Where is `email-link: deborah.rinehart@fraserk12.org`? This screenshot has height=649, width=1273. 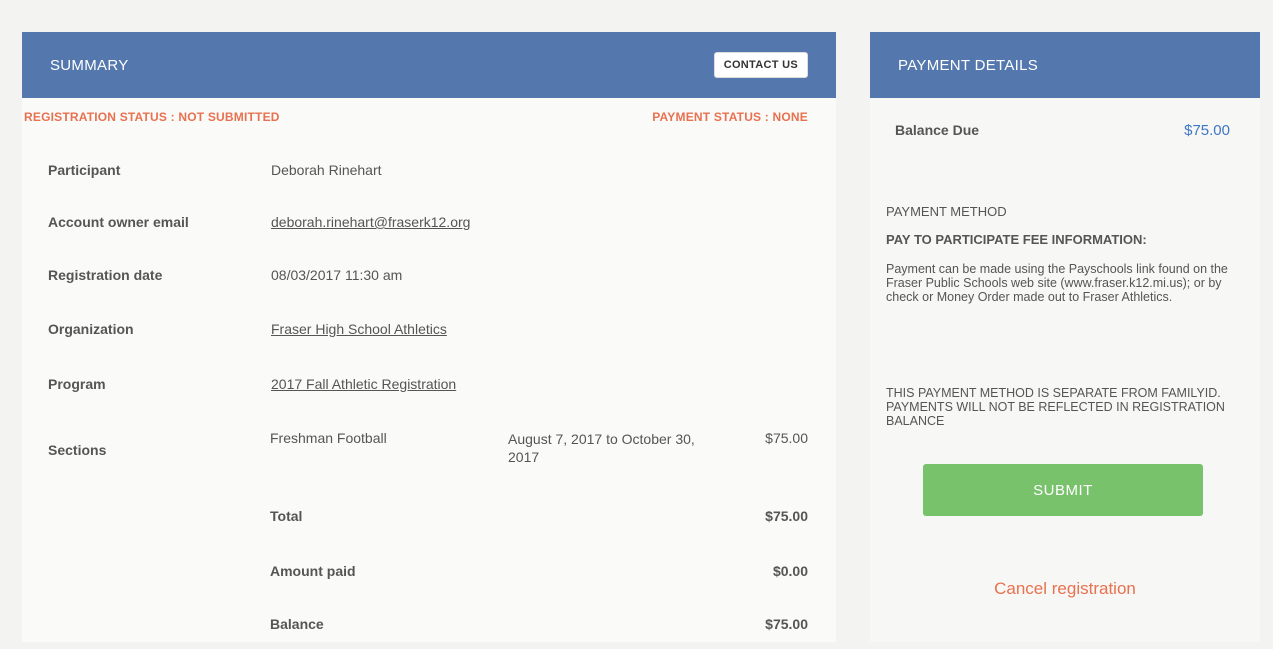
email-link: deborah.rinehart@fraserk12.org is located at coordinates (370, 222).